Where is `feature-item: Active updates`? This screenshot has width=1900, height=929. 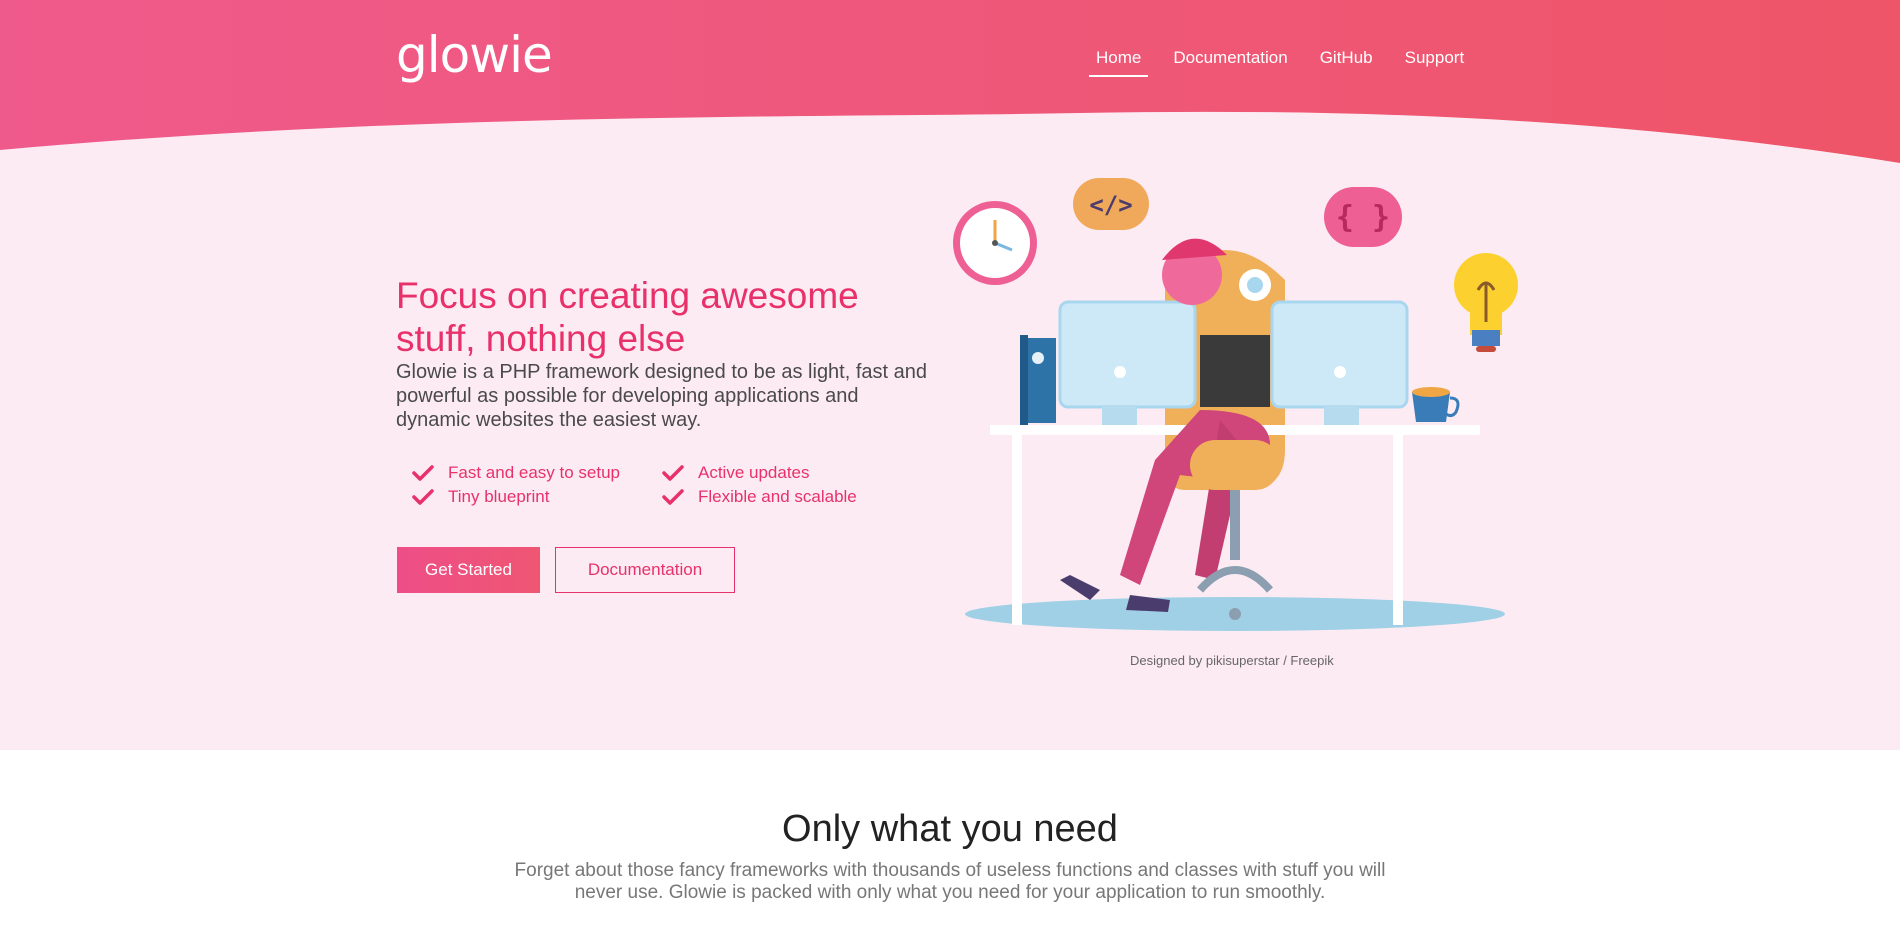
feature-item: Active updates is located at coordinates (767, 473).